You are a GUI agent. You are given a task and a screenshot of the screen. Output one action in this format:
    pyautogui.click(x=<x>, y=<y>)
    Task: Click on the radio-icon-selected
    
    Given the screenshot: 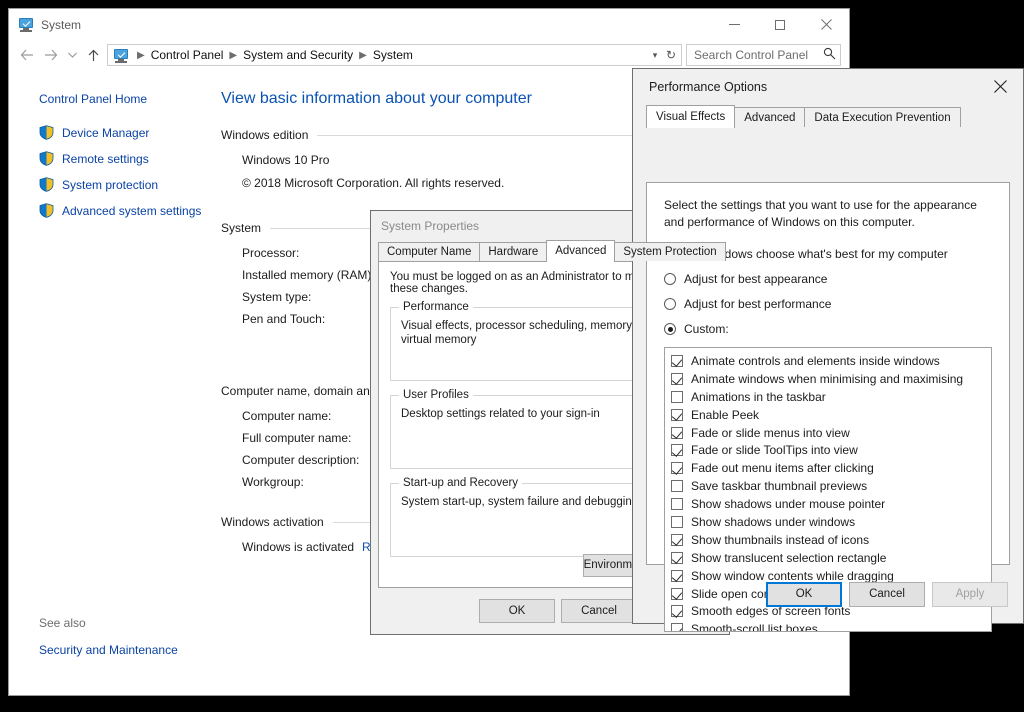 What is the action you would take?
    pyautogui.click(x=670, y=329)
    